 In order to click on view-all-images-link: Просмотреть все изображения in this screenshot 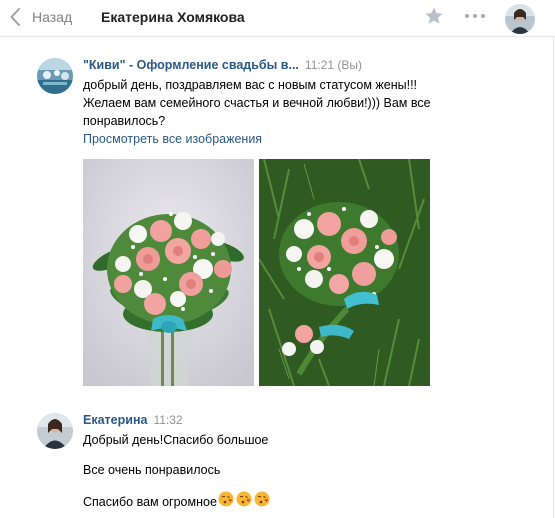, I will do `click(172, 139)`.